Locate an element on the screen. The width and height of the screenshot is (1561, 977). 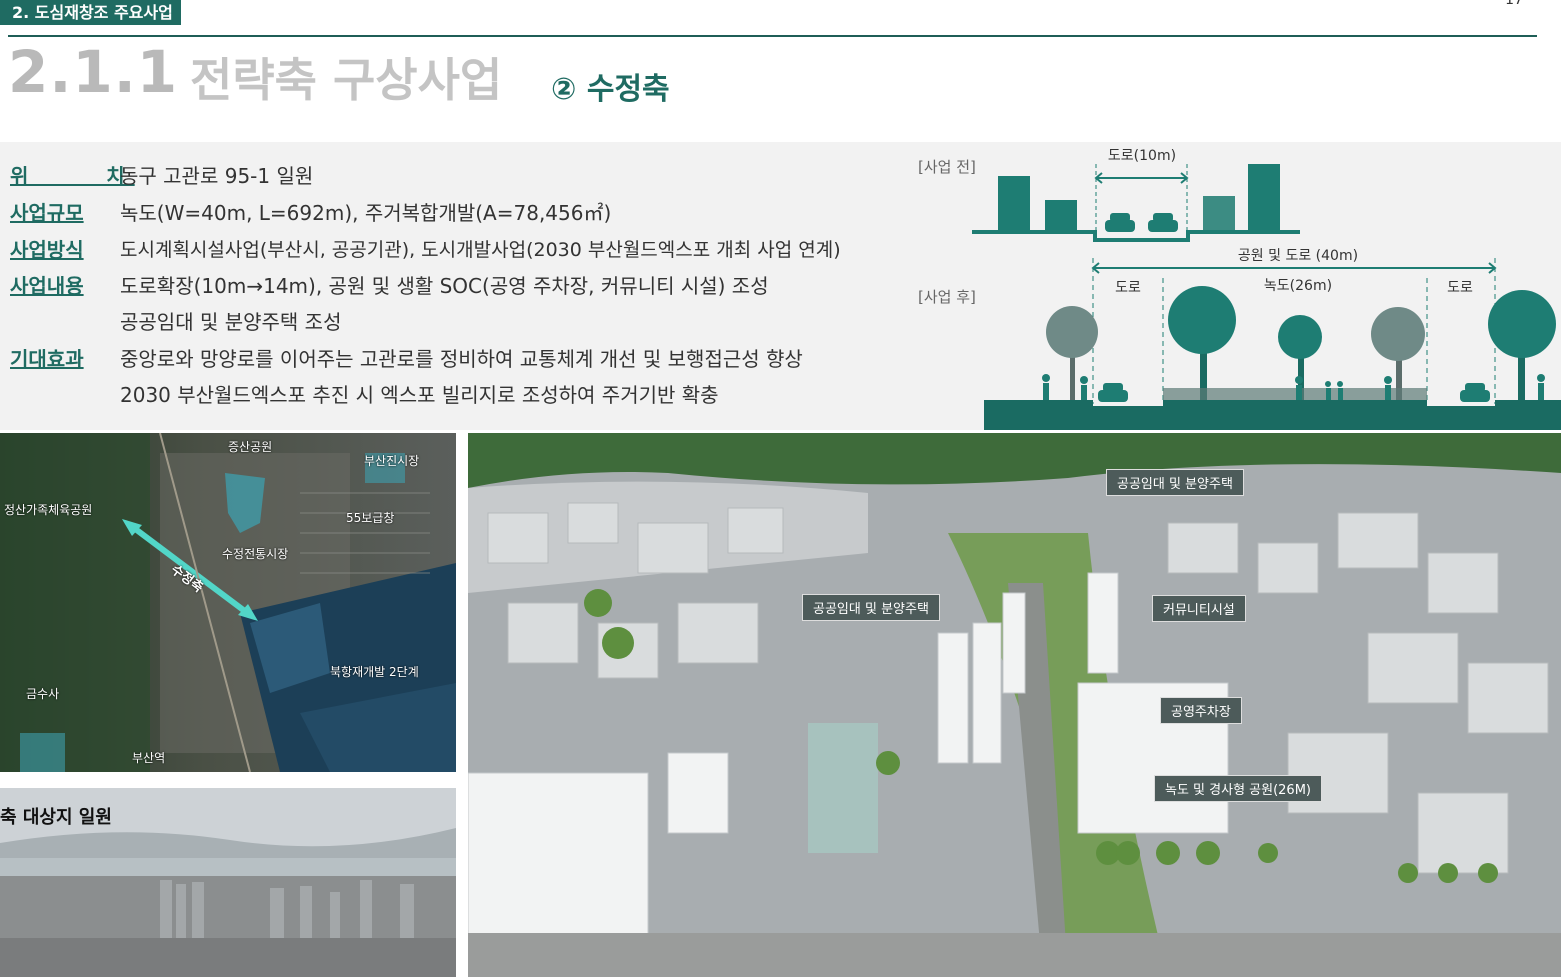
callout-park: 녹도 및 경사형 공원(26M) is located at coordinates (1238, 788).